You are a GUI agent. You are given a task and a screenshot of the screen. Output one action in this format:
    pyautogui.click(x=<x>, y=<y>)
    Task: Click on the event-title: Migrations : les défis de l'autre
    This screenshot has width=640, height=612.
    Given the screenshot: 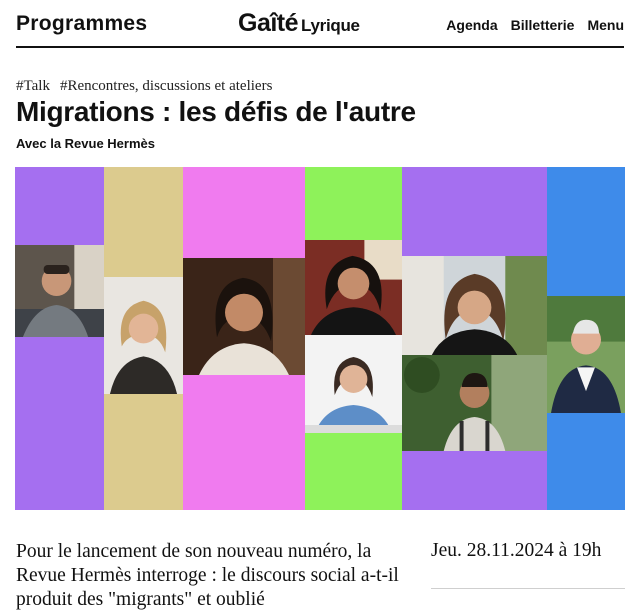 What is the action you would take?
    pyautogui.click(x=216, y=111)
    